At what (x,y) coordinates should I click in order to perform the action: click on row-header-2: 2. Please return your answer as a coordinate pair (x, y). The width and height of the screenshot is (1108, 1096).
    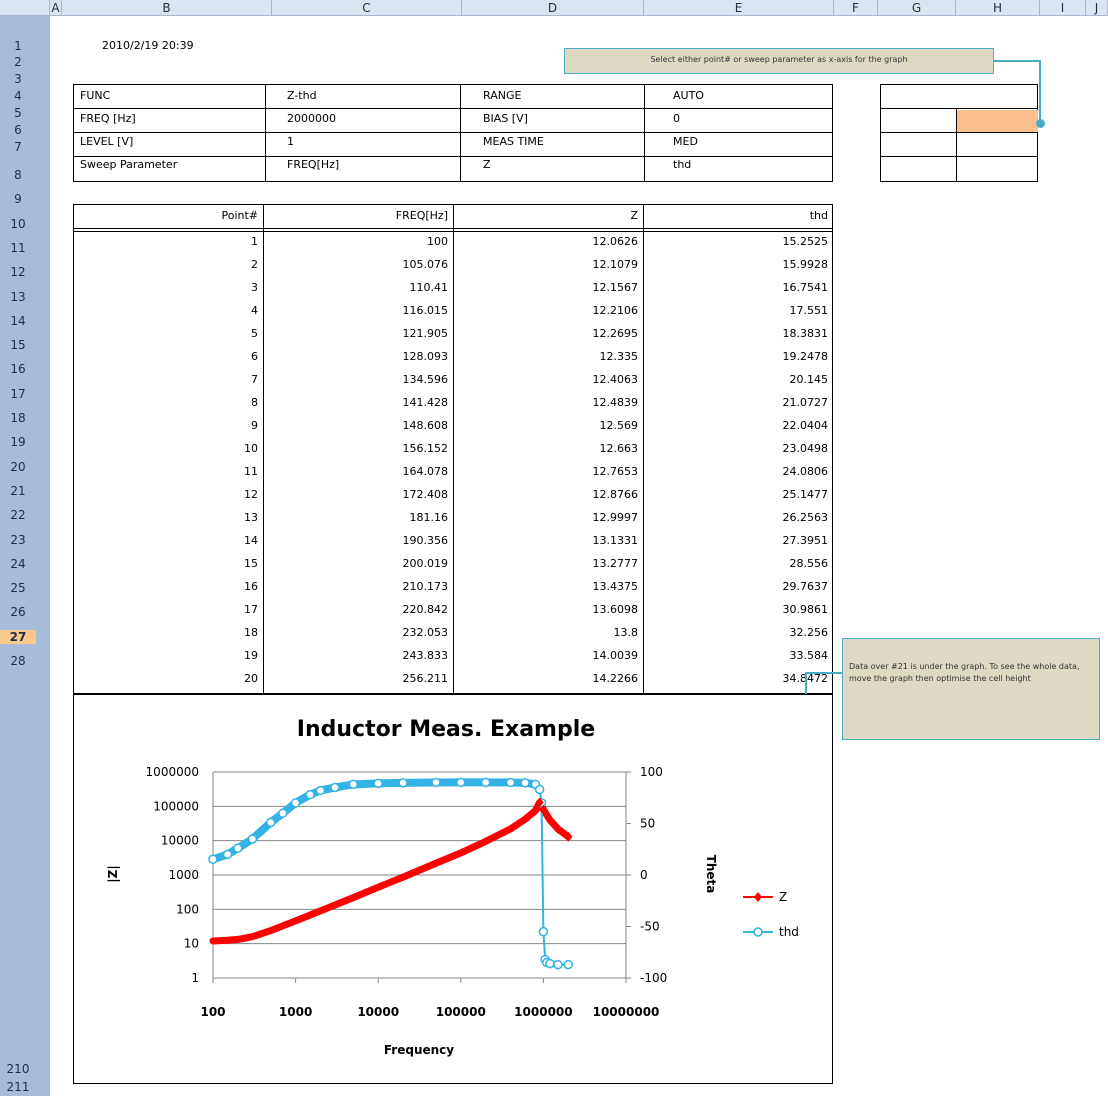
    Looking at the image, I should click on (18, 62).